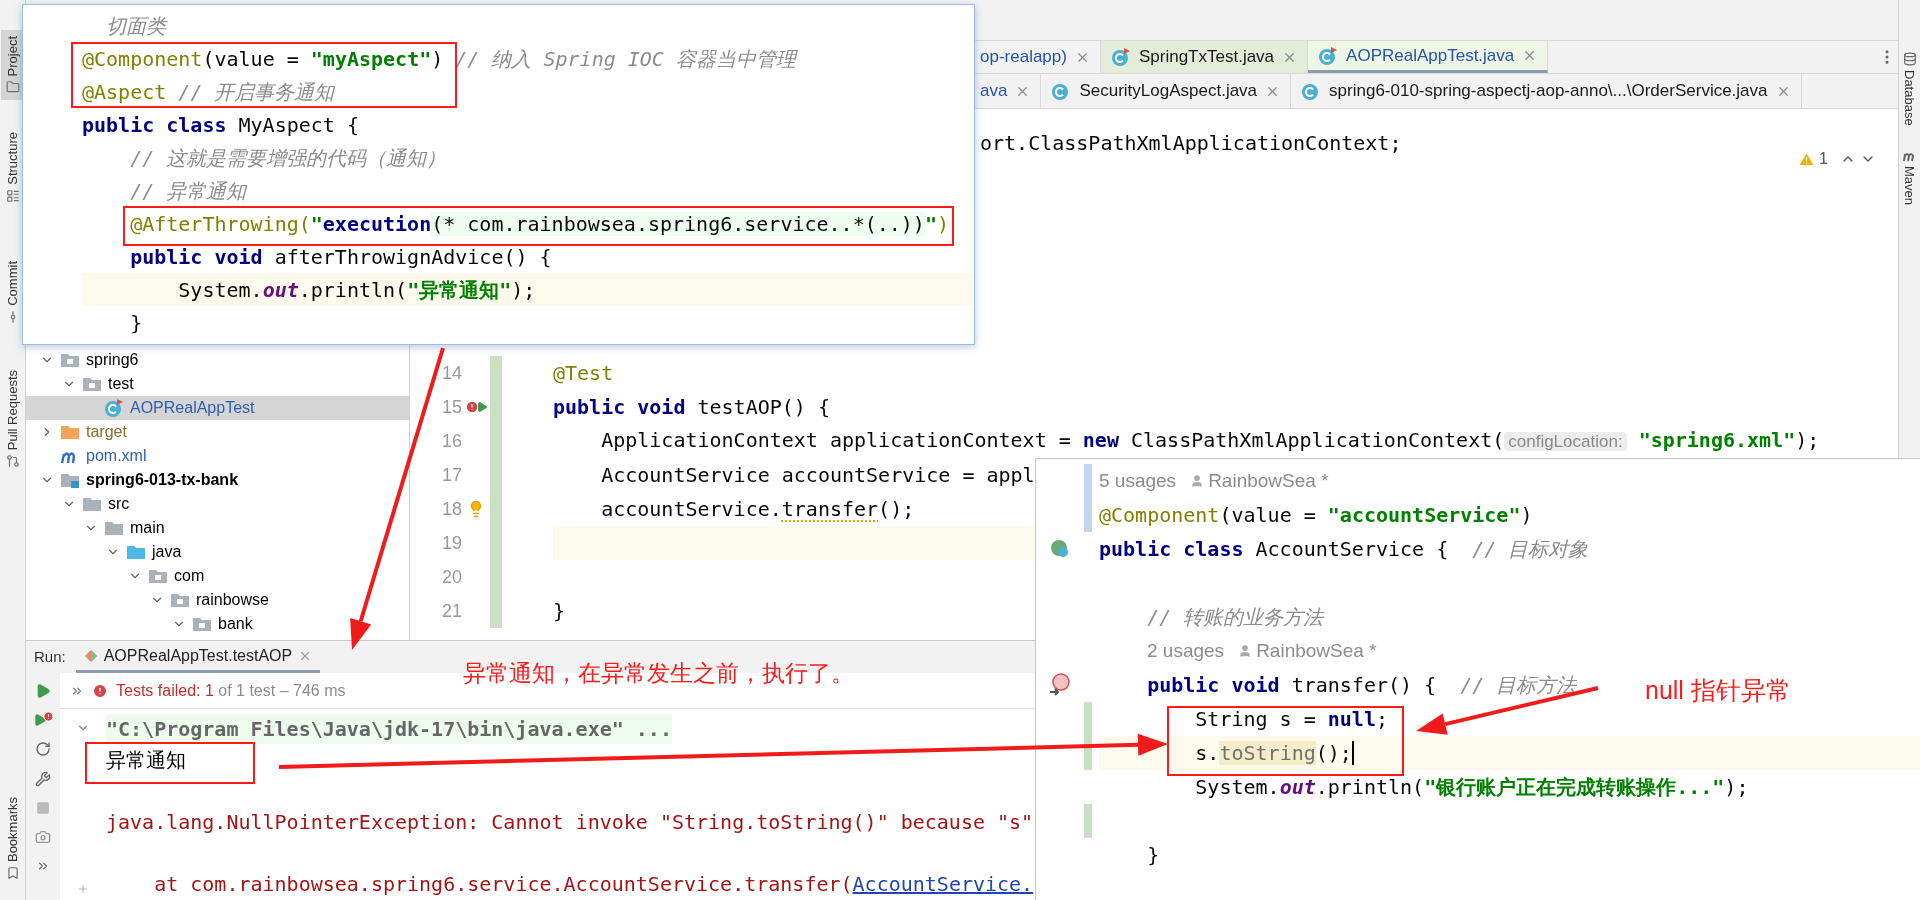 The image size is (1920, 900). I want to click on code-line: public class MyAspect {, so click(220, 125).